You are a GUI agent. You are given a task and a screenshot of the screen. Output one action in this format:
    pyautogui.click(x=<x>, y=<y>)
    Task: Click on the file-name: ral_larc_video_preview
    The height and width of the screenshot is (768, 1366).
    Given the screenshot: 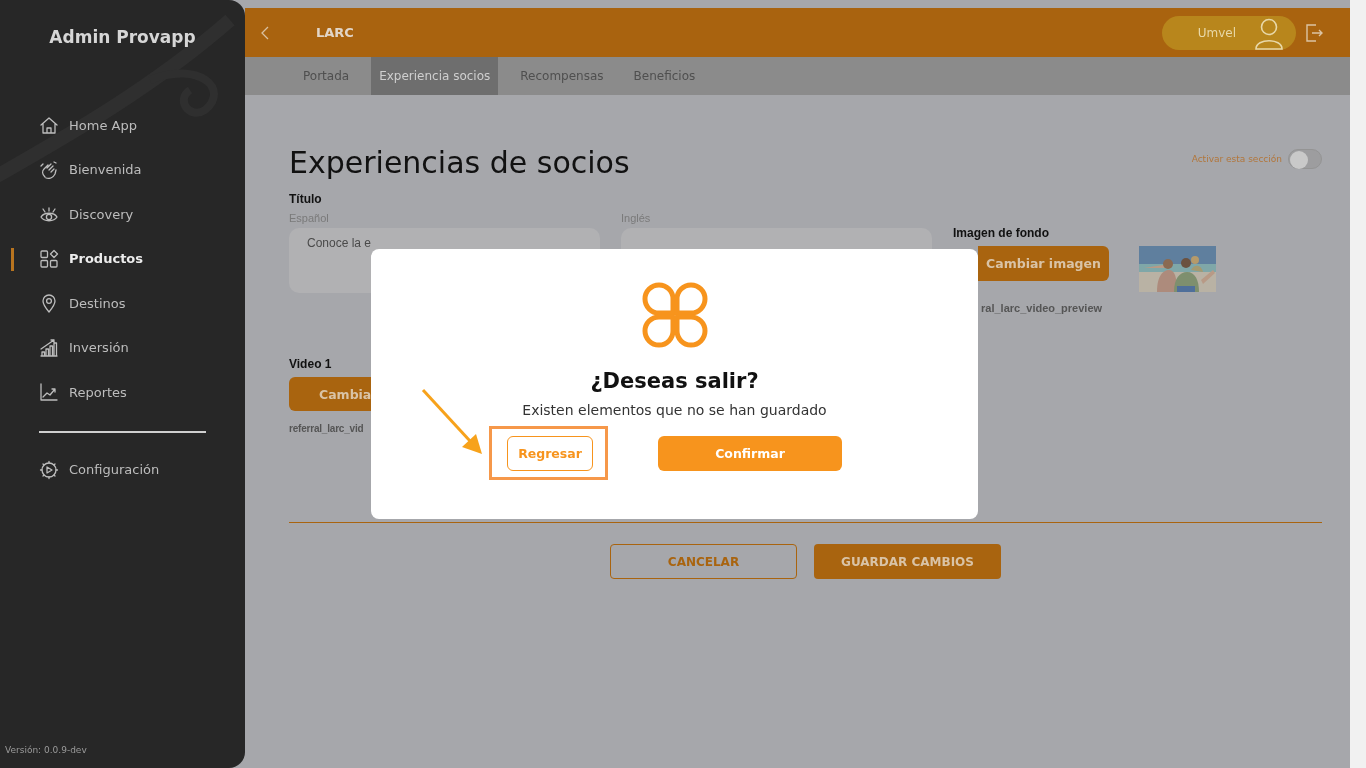 What is the action you would take?
    pyautogui.click(x=1042, y=308)
    